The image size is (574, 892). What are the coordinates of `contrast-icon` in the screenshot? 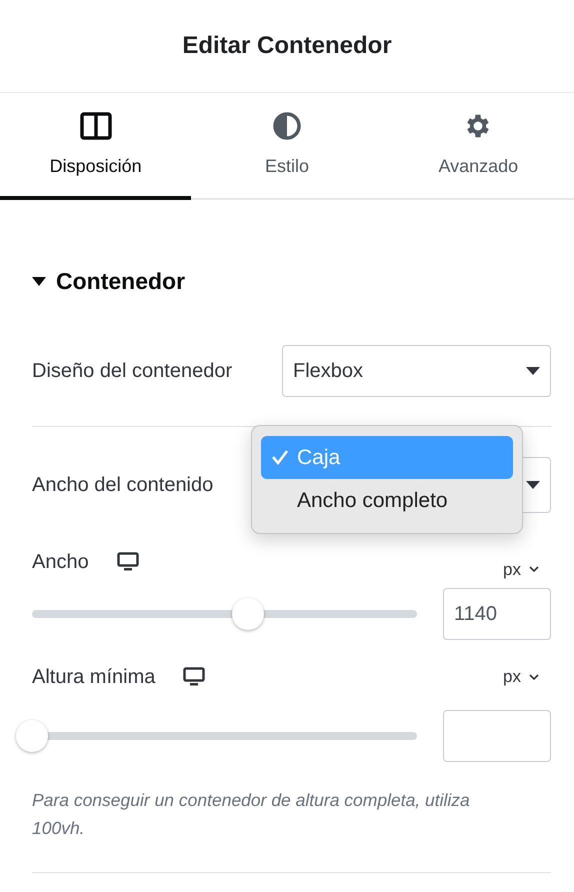 It's located at (287, 126).